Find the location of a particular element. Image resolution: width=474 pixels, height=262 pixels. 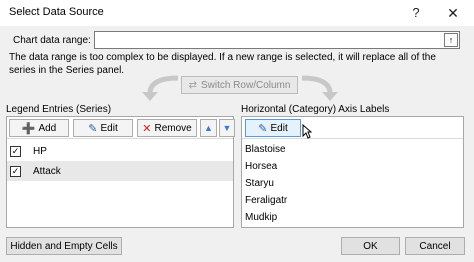

mouse-cursor-icon is located at coordinates (307, 131).